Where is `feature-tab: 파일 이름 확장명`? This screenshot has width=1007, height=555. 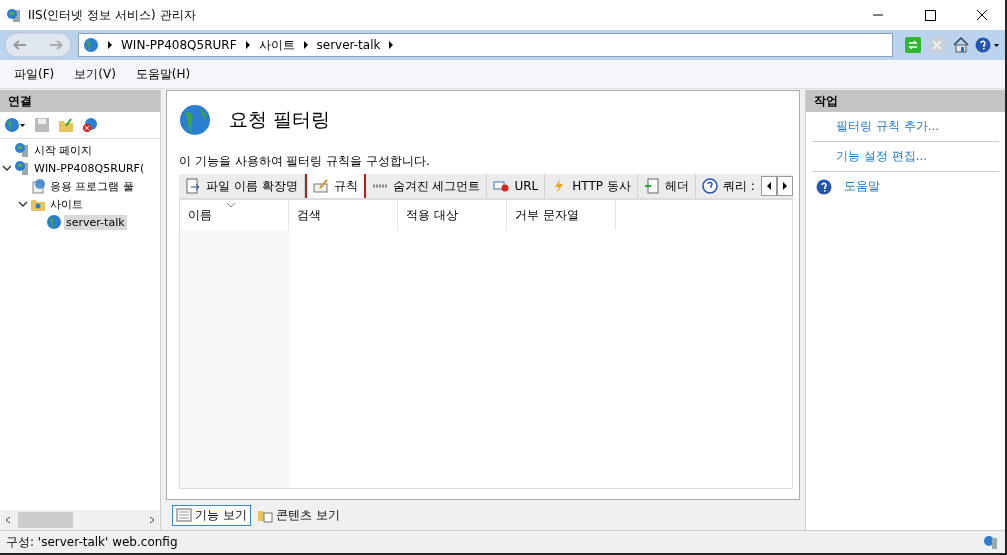 feature-tab: 파일 이름 확장명 is located at coordinates (242, 186).